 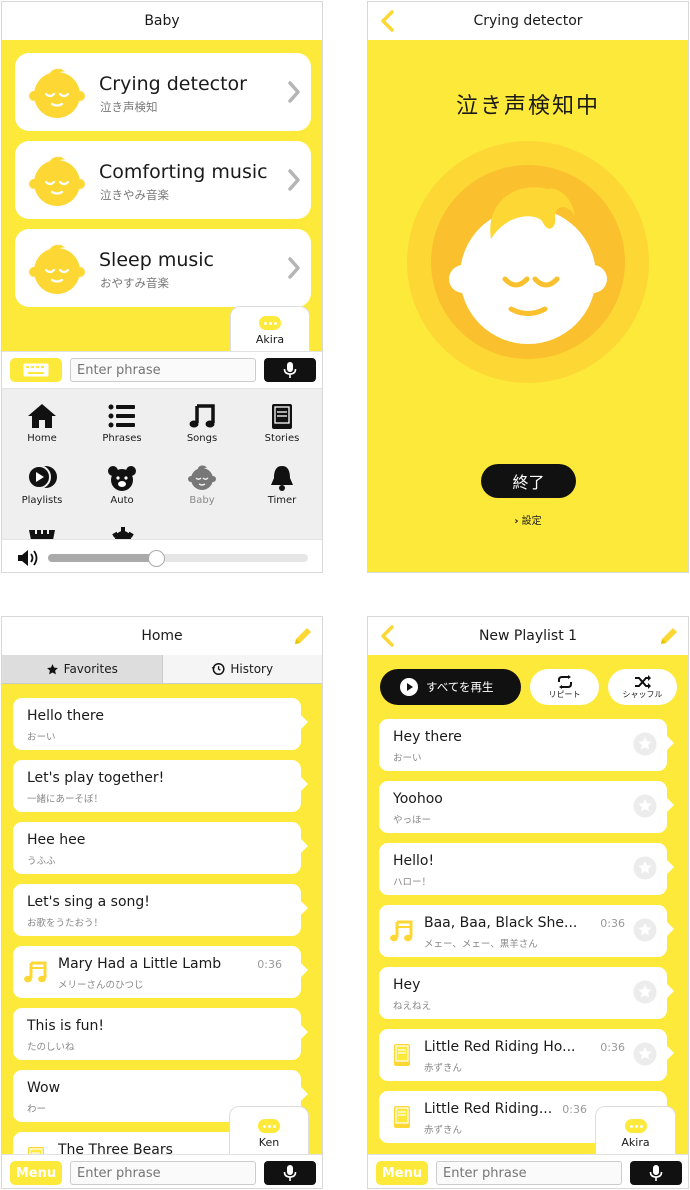 What do you see at coordinates (160, 724) in the screenshot?
I see `list-item: Hello there おーい` at bounding box center [160, 724].